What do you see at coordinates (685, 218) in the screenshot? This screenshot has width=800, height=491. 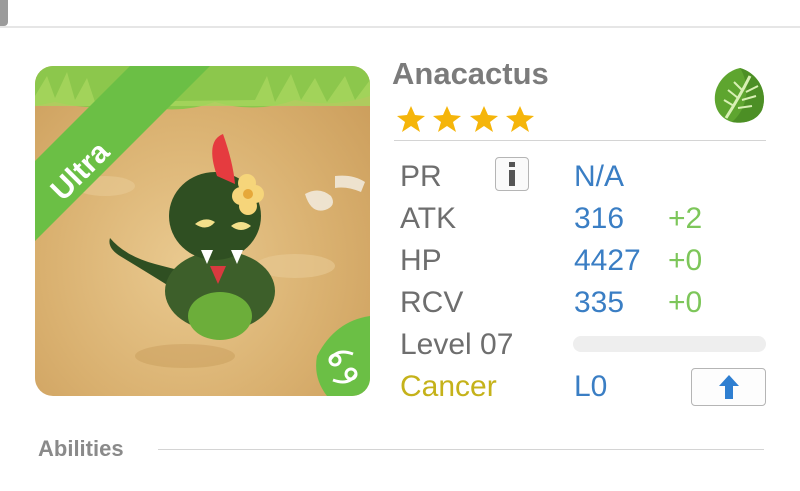 I see `atk-plus: +2` at bounding box center [685, 218].